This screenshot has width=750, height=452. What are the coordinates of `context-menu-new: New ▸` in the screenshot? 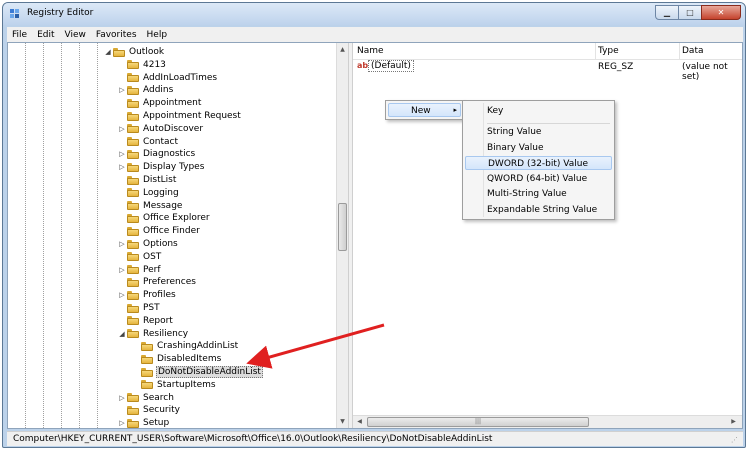 It's located at (424, 110).